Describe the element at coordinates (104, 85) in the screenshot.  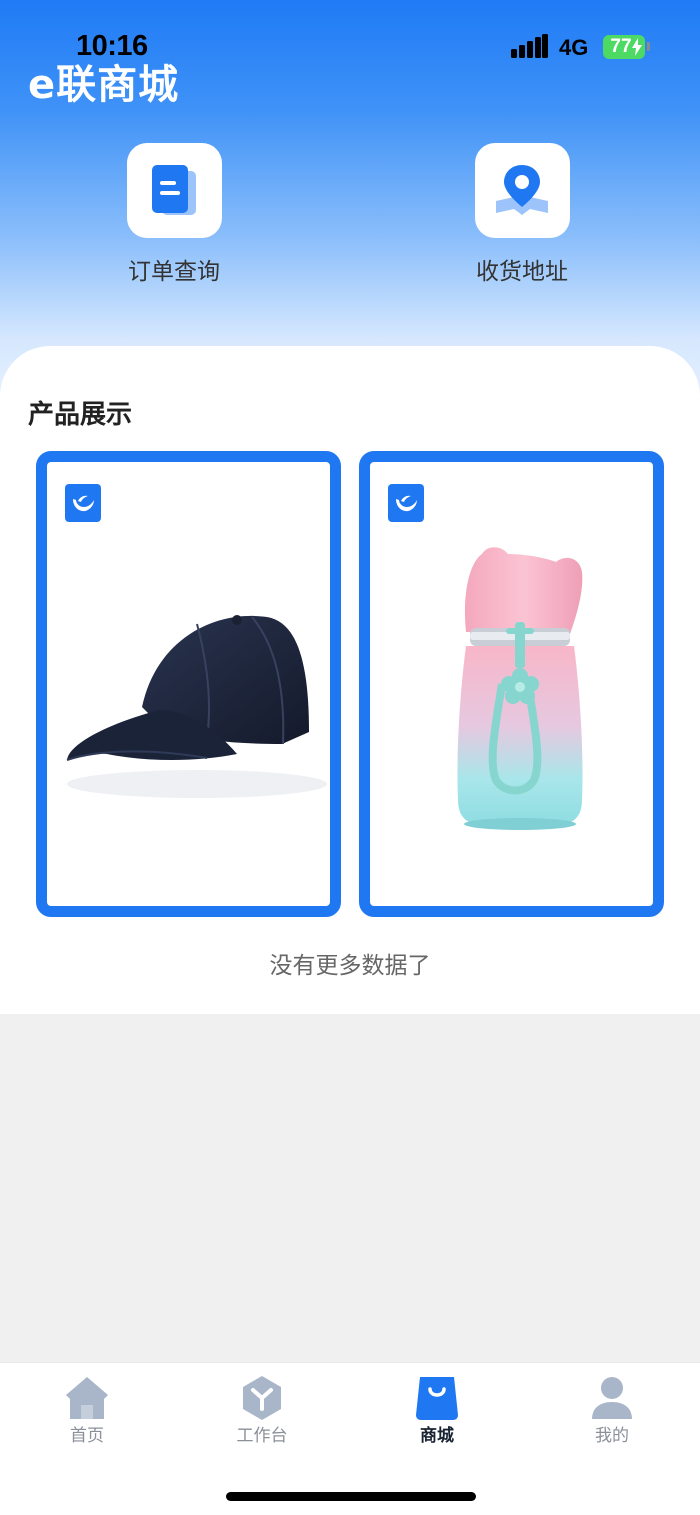
I see `app-title: e联商城` at that location.